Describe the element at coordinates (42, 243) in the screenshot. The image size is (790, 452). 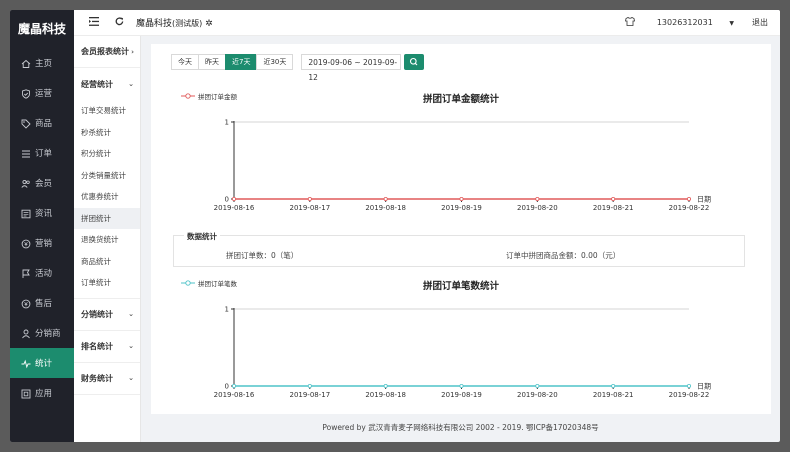
I see `sidebar-item-6: 营销` at that location.